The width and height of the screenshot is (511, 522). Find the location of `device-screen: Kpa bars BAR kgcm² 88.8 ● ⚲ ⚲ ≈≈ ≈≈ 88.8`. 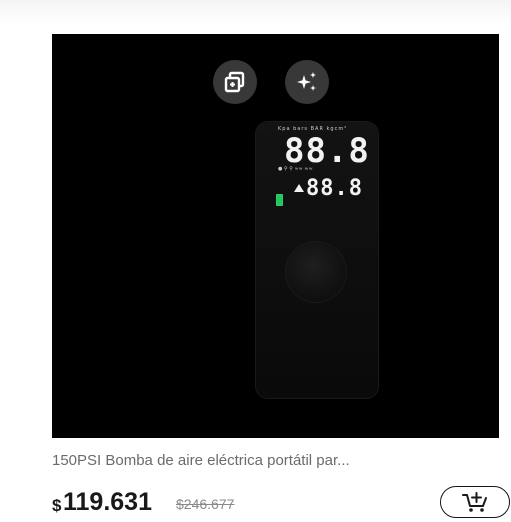

device-screen: Kpa bars BAR kgcm² 88.8 ● ⚲ ⚲ ≈≈ ≈≈ 88.8 is located at coordinates (317, 172).